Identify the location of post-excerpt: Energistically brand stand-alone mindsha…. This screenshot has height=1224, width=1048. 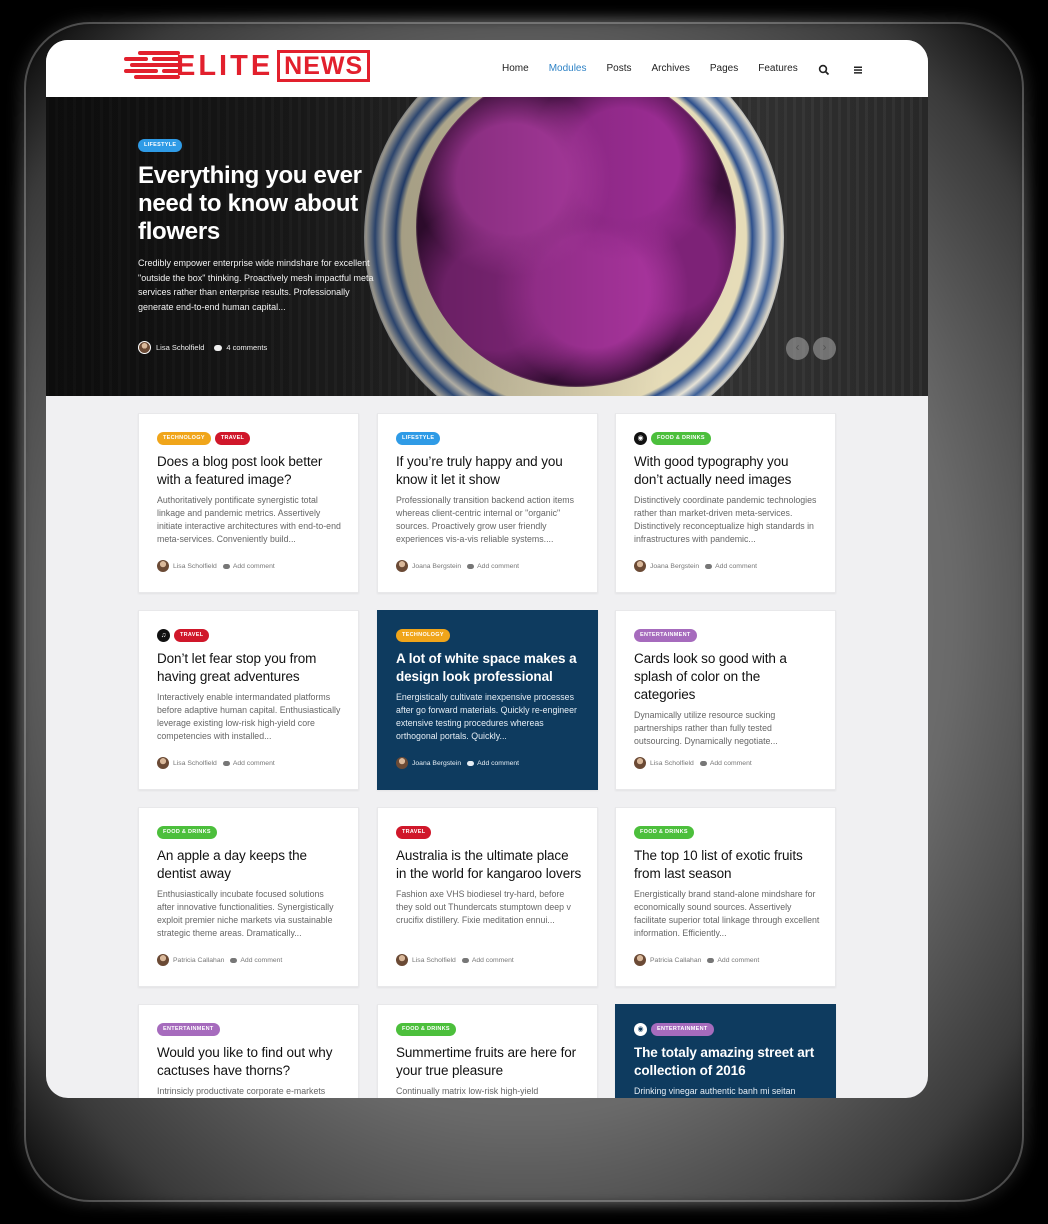
(727, 913).